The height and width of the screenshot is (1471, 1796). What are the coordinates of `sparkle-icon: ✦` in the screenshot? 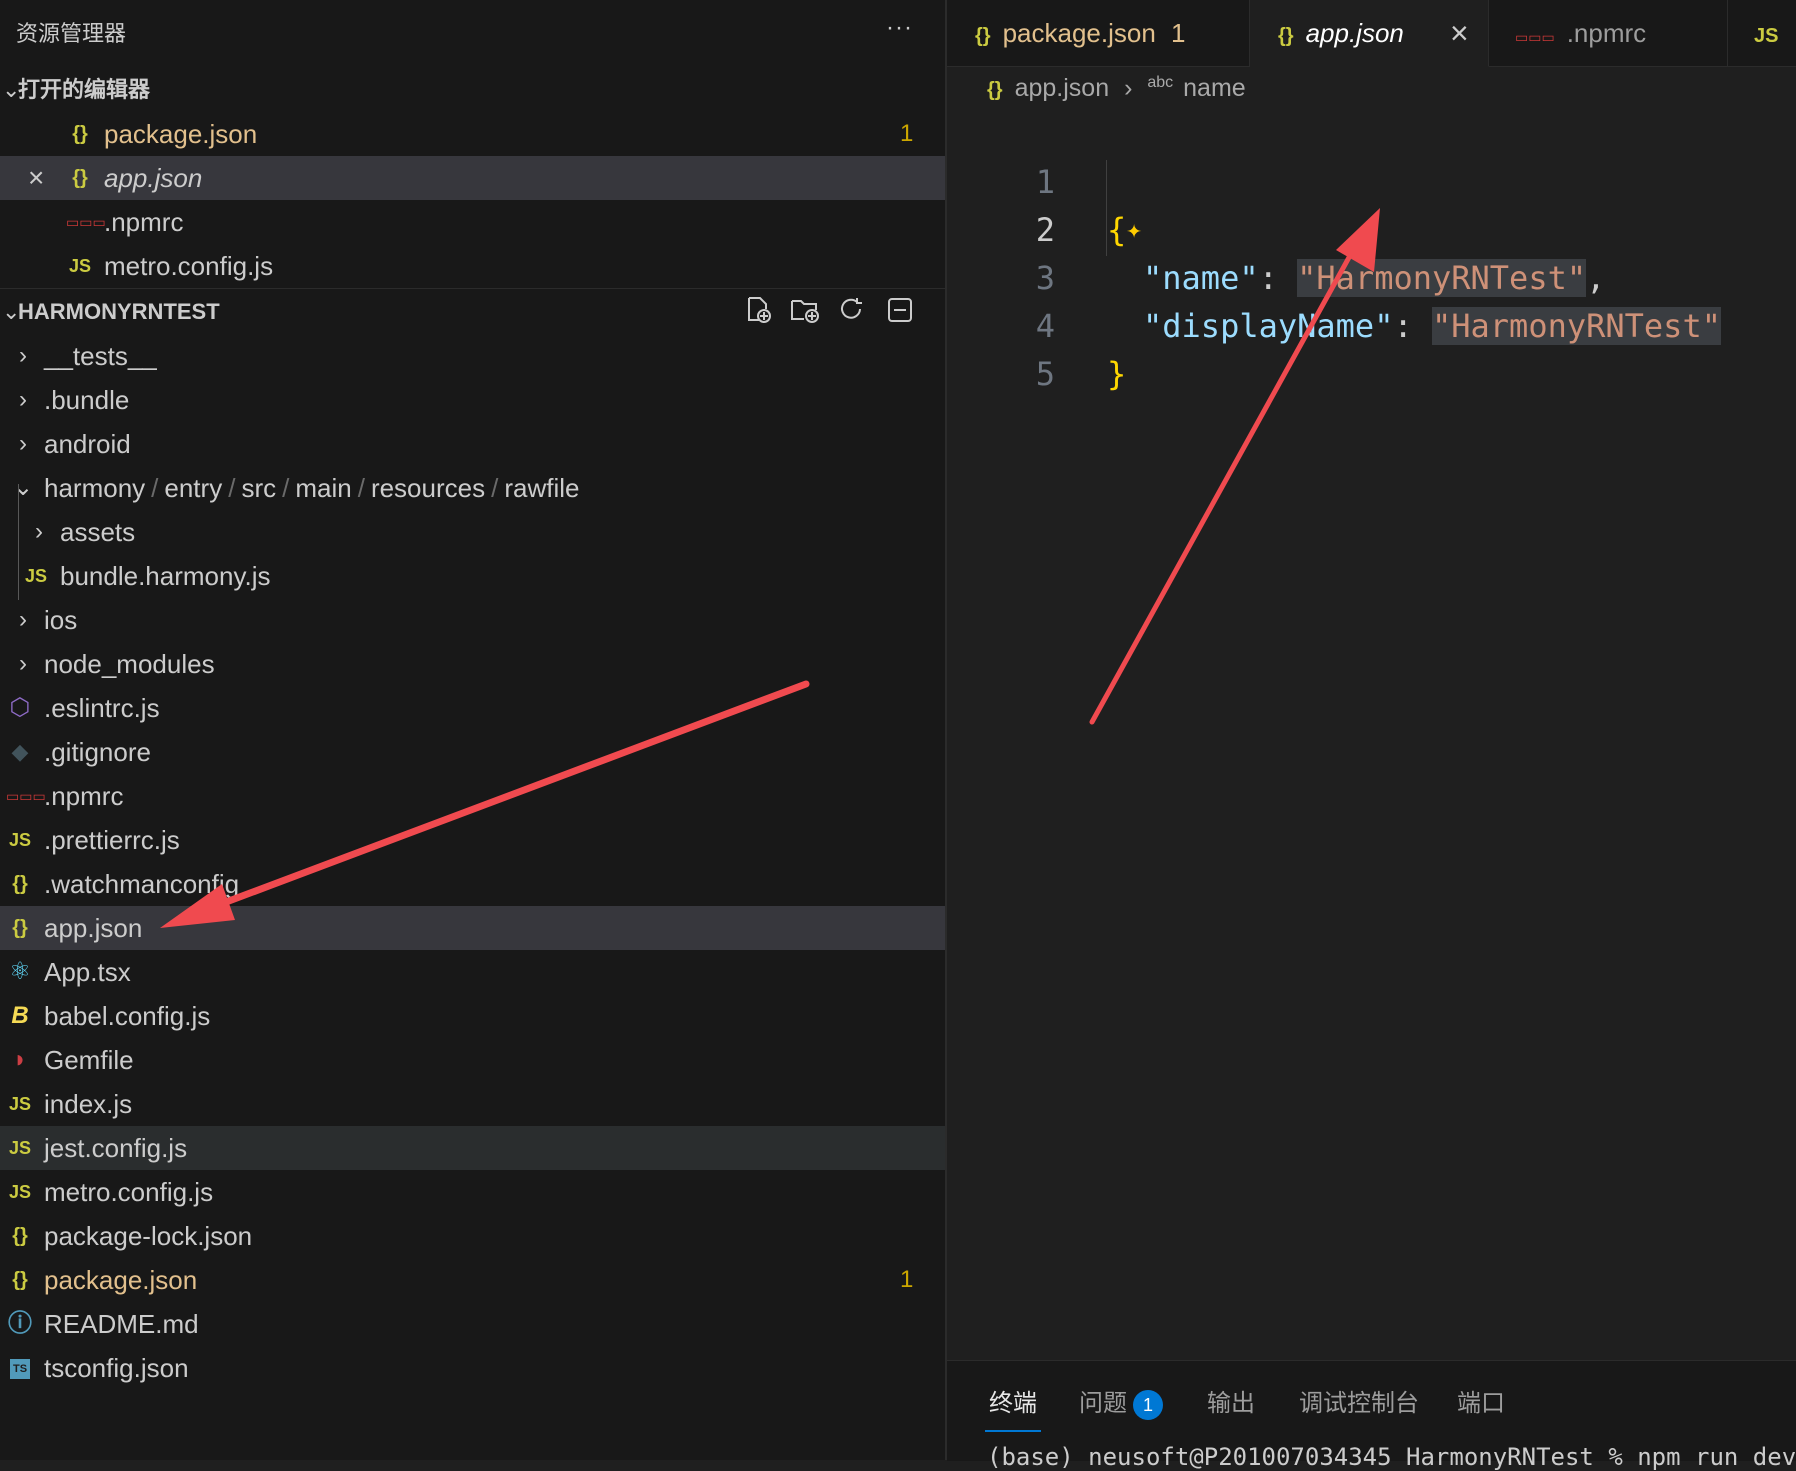 It's located at (1134, 230).